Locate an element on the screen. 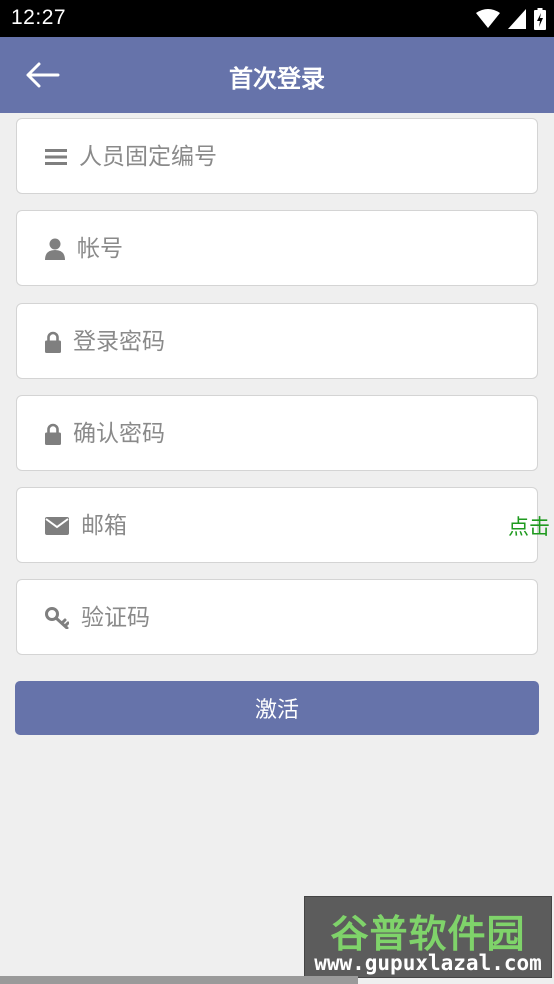  account-field is located at coordinates (277, 248).